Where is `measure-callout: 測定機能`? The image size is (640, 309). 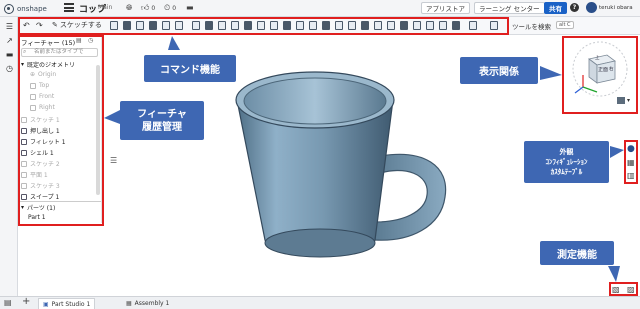
measure-callout: 測定機能 is located at coordinates (577, 253).